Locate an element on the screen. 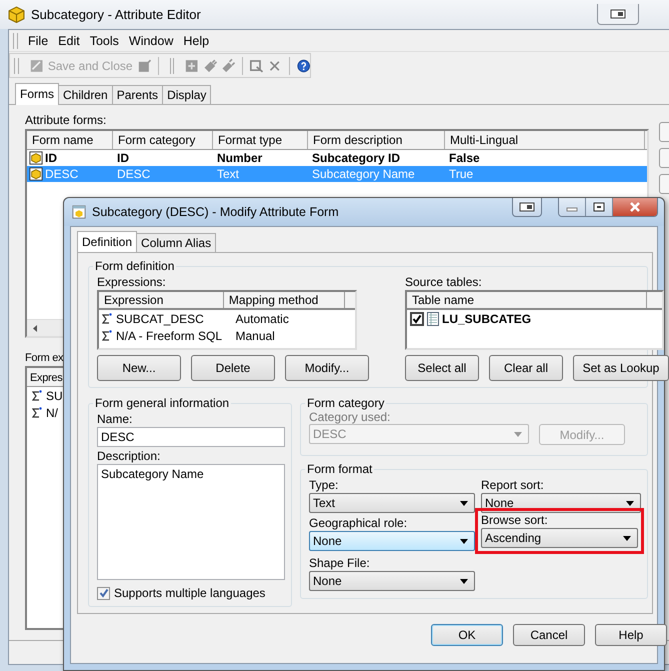 The height and width of the screenshot is (671, 669). menu-item: Tools is located at coordinates (104, 41).